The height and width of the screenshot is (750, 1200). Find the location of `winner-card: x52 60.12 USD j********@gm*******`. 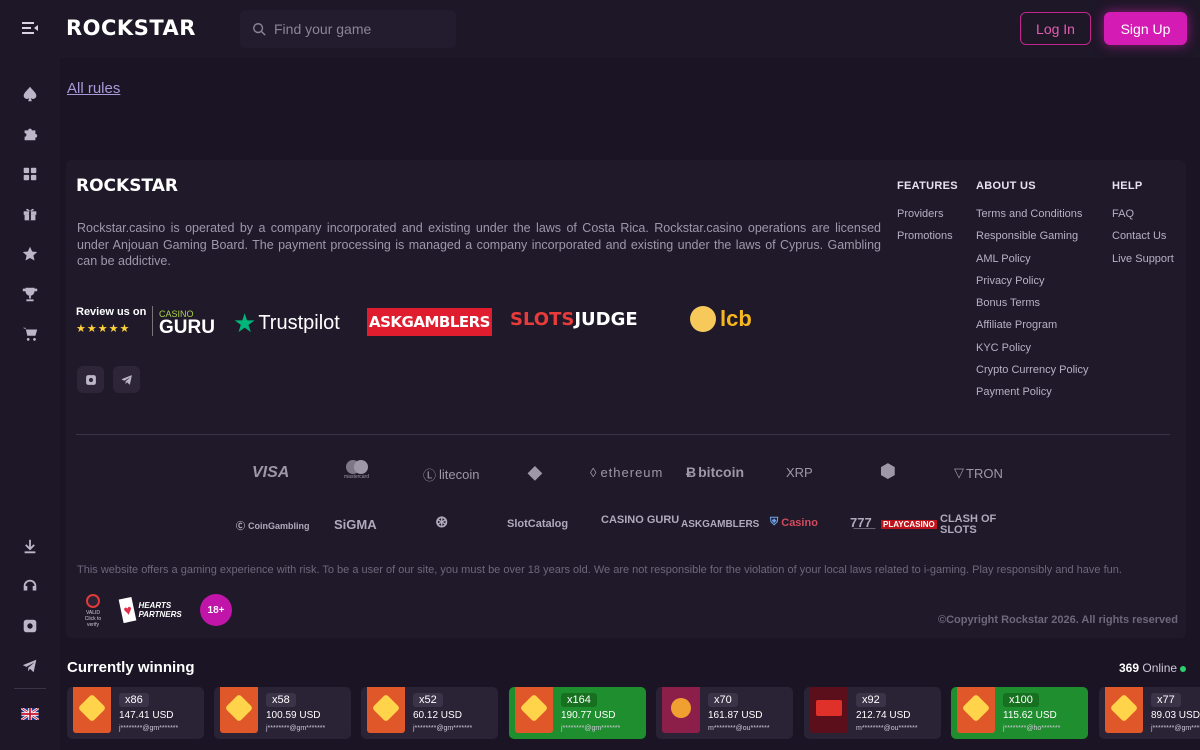

winner-card: x52 60.12 USD j********@gm******* is located at coordinates (429, 713).